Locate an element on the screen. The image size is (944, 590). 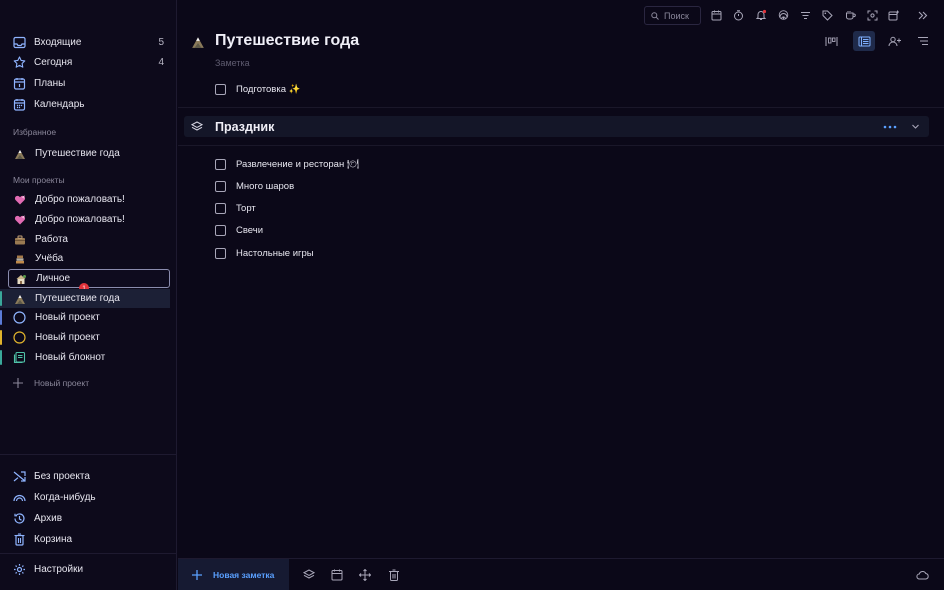
house-emoji-icon is located at coordinates (20, 278).